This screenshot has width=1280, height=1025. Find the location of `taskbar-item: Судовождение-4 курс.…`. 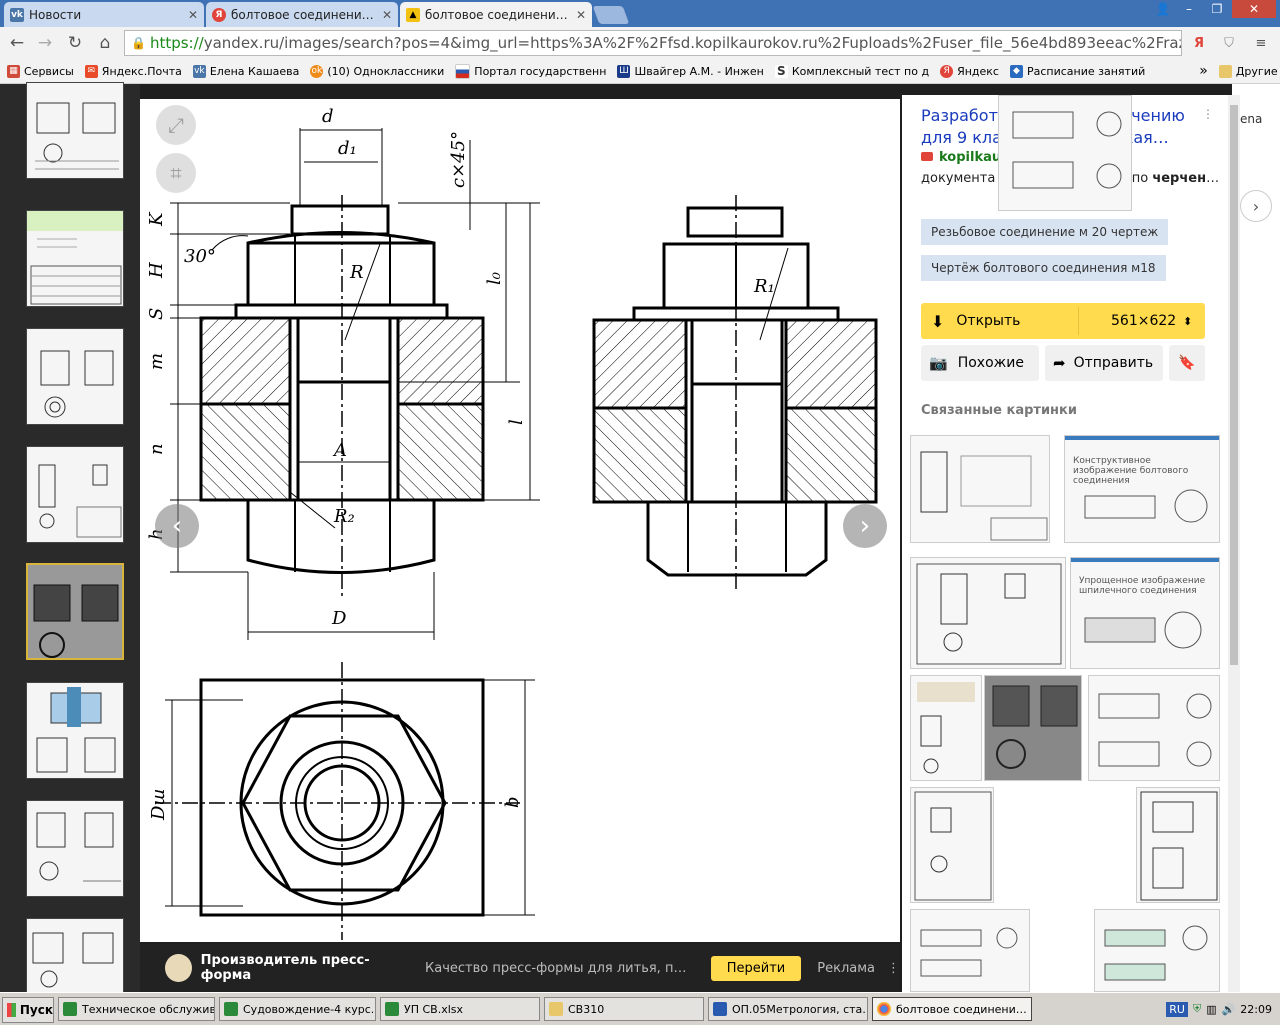

taskbar-item: Судовождение-4 курс.… is located at coordinates (297, 1009).